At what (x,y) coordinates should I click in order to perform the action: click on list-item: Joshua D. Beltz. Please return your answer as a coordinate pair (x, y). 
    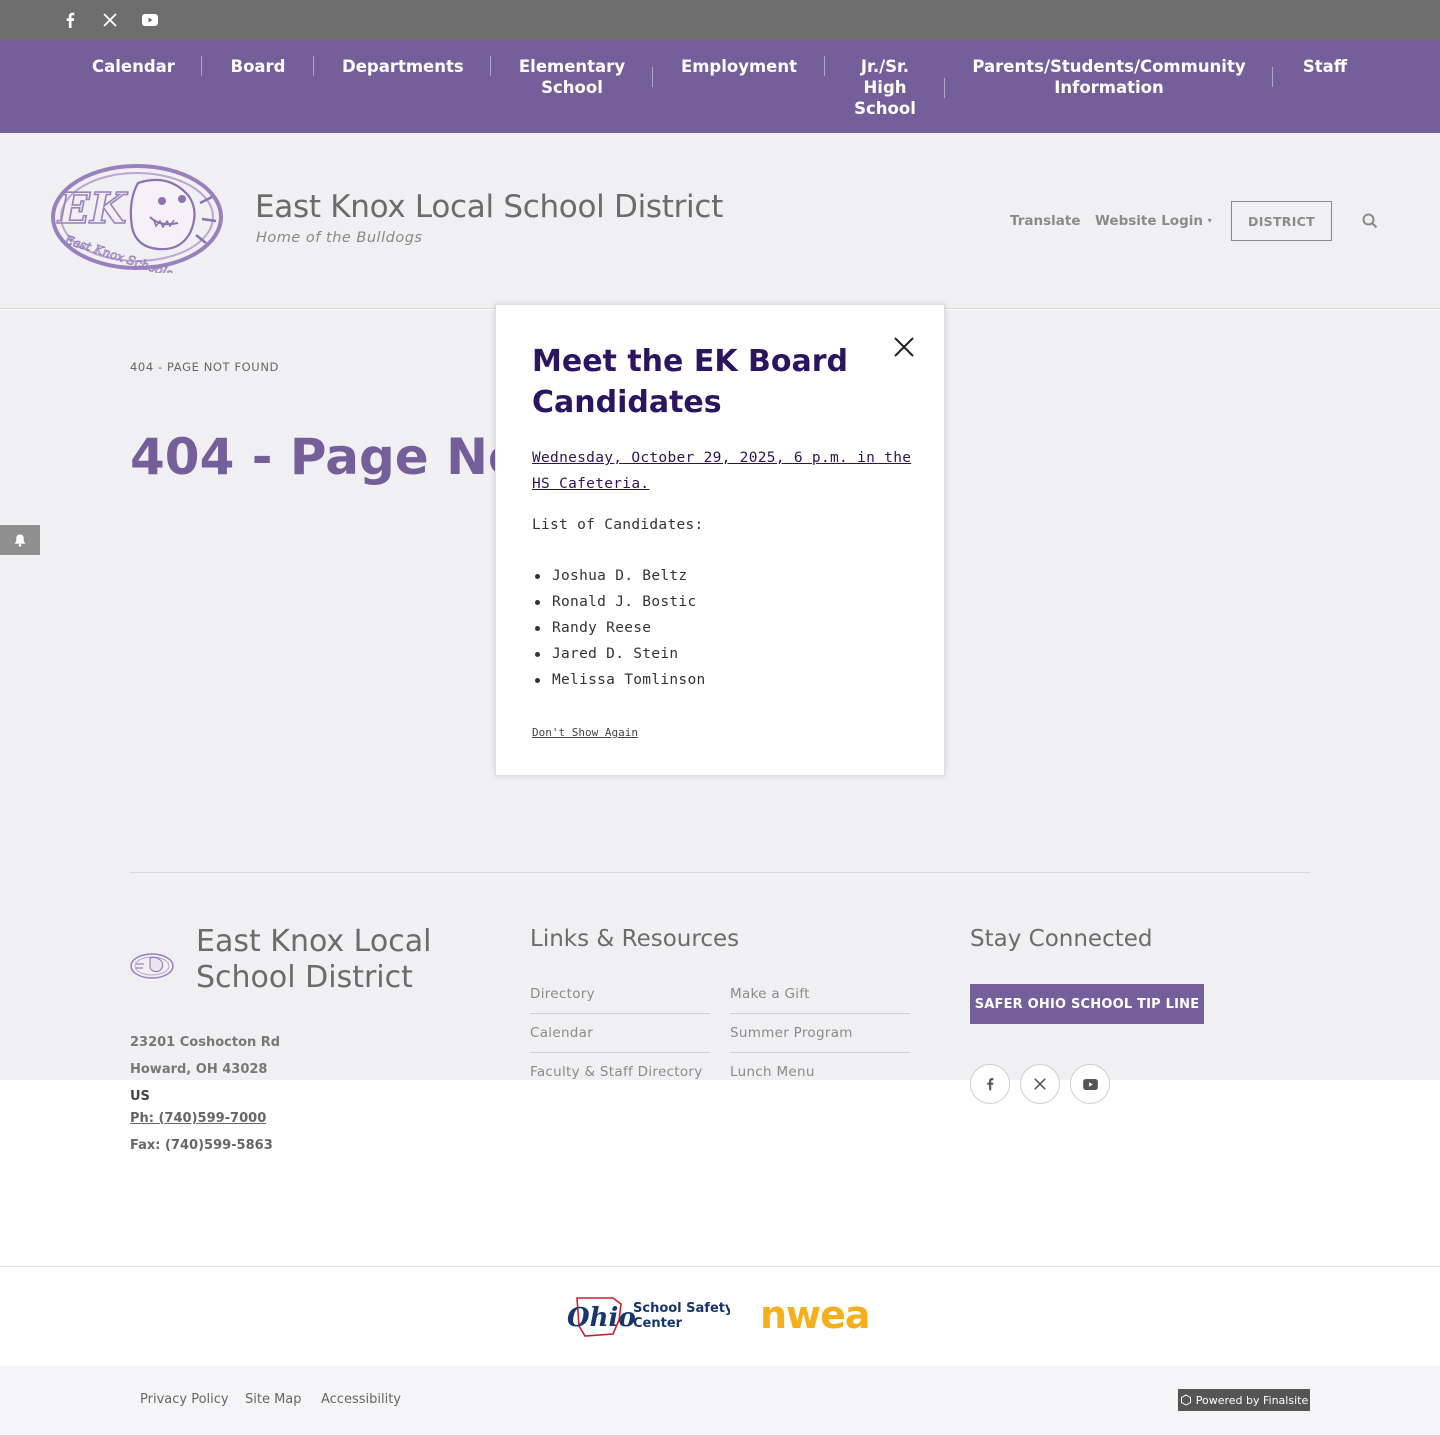
    Looking at the image, I should click on (619, 576).